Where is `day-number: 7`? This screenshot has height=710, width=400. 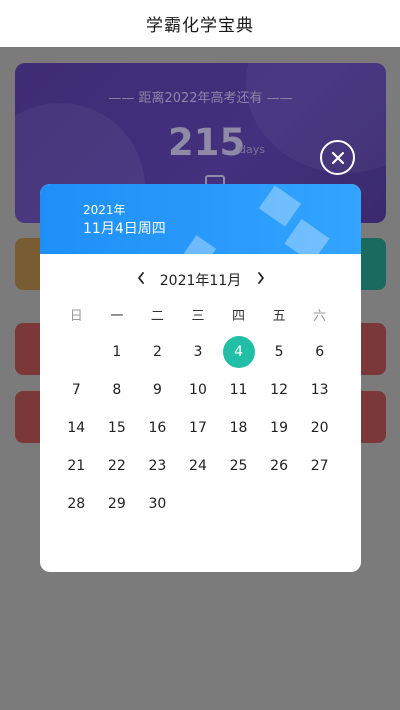 day-number: 7 is located at coordinates (76, 390).